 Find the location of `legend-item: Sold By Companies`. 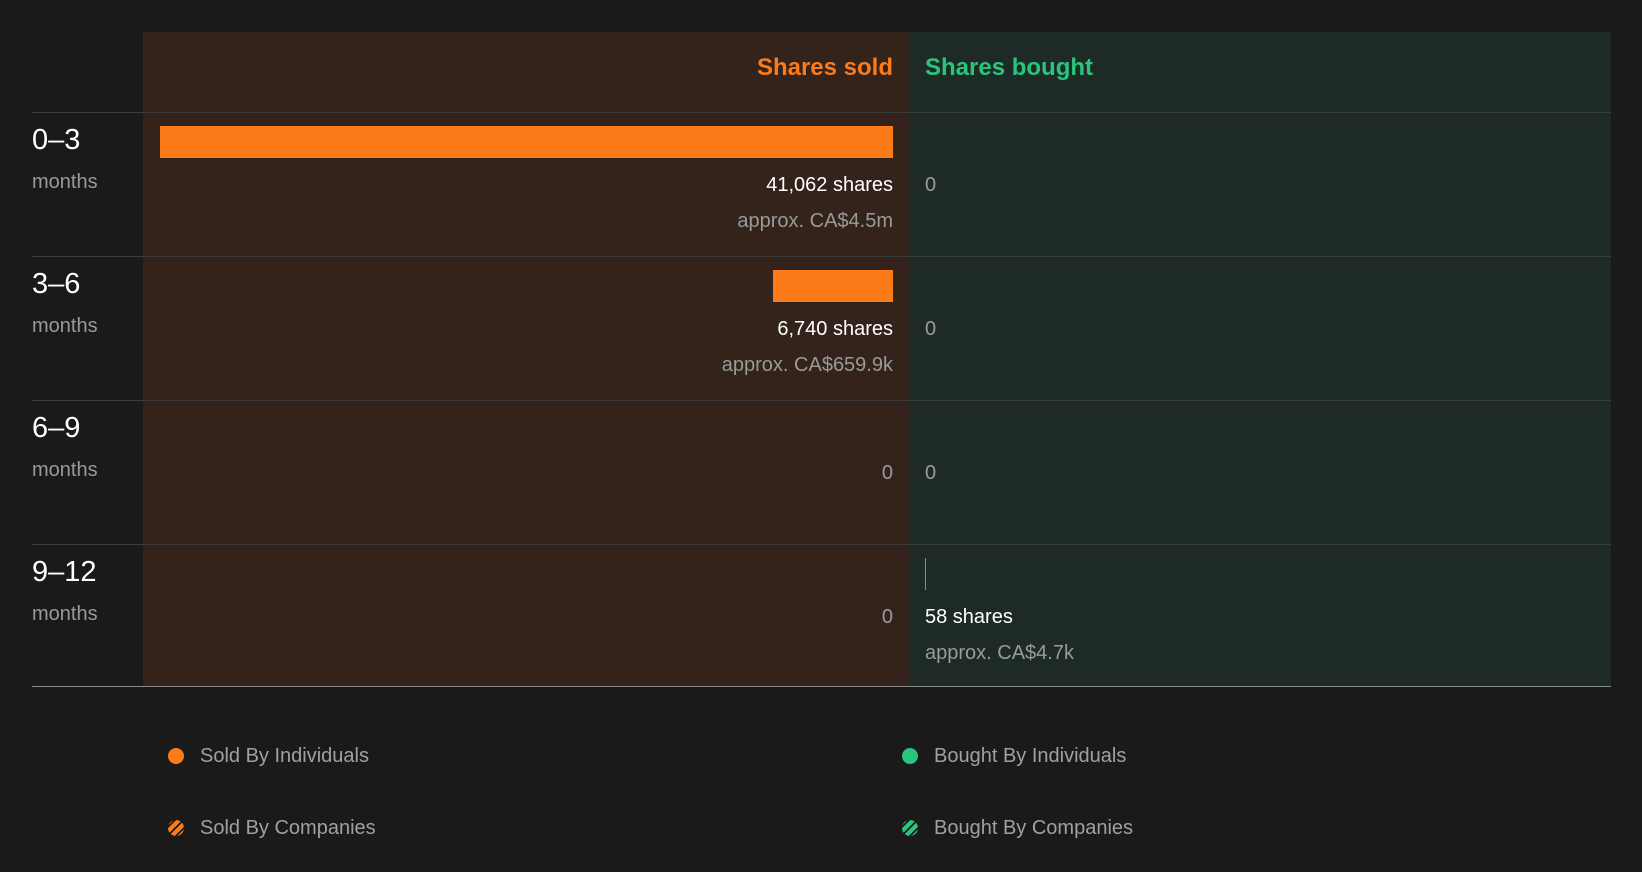

legend-item: Sold By Companies is located at coordinates (272, 828).